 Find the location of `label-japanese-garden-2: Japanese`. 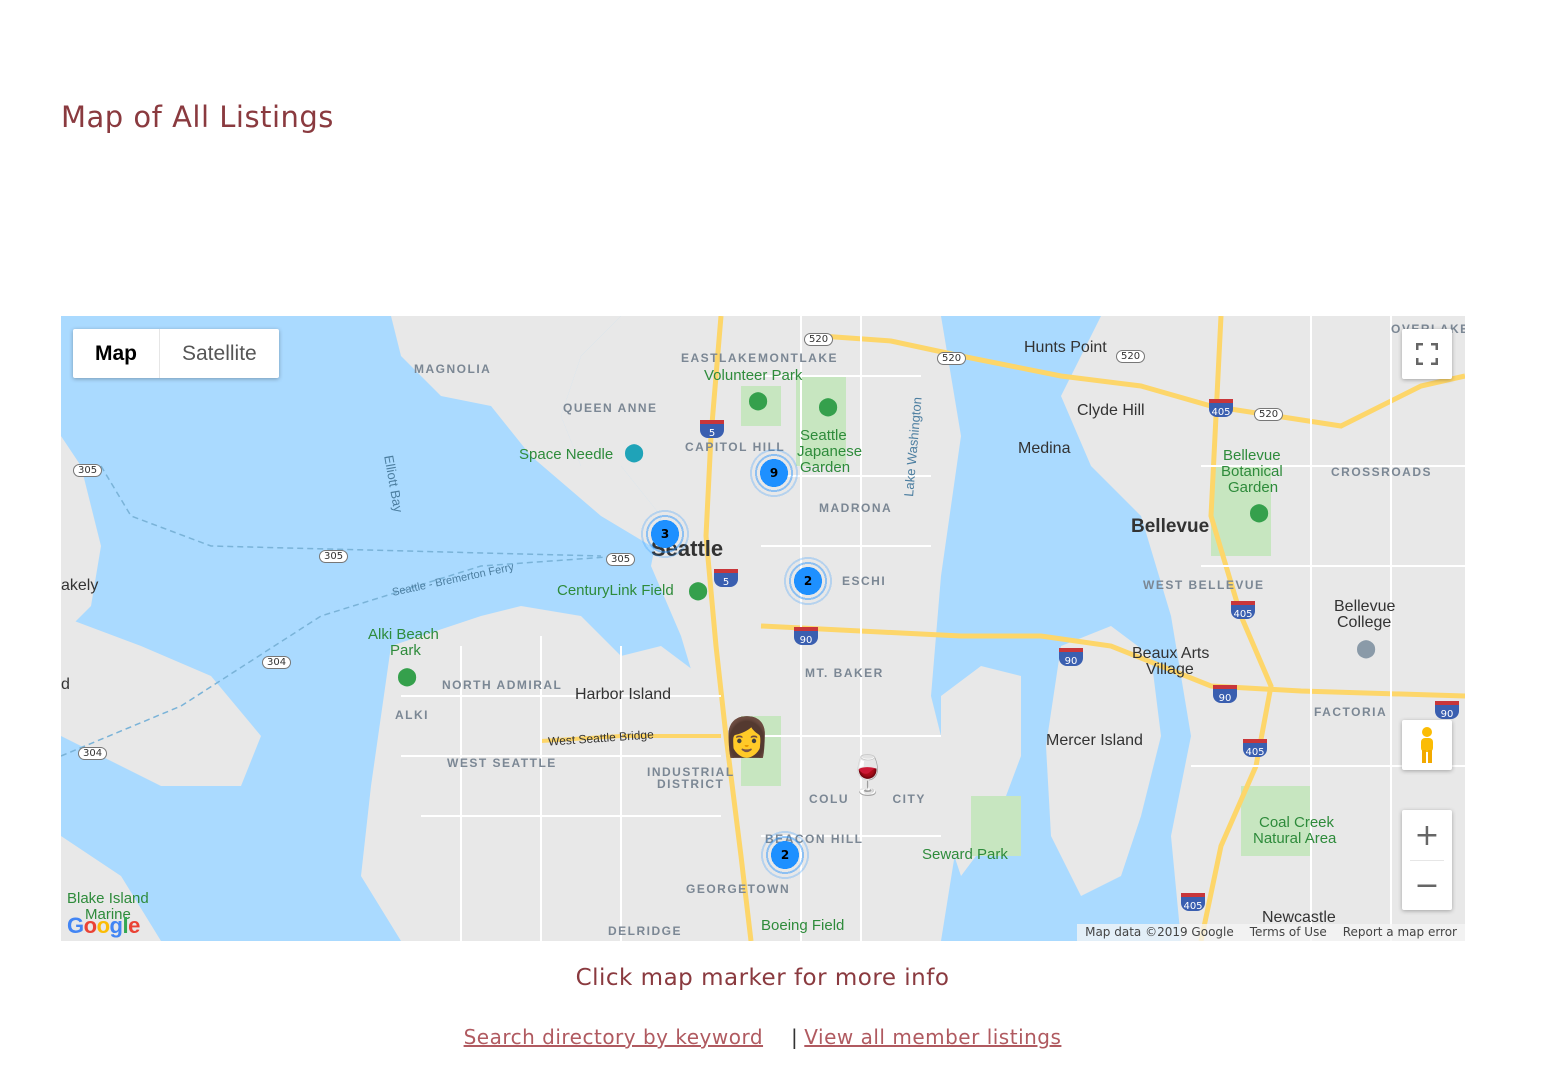

label-japanese-garden-2: Japanese is located at coordinates (830, 451).